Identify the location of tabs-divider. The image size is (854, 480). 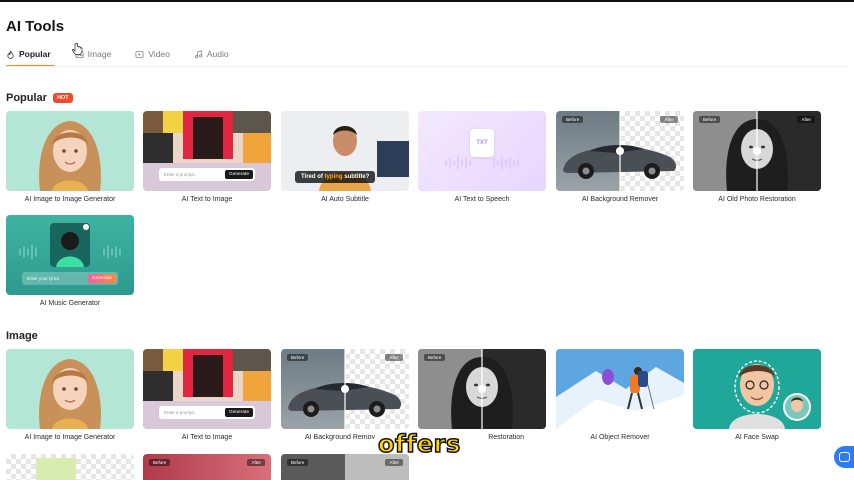
(427, 66).